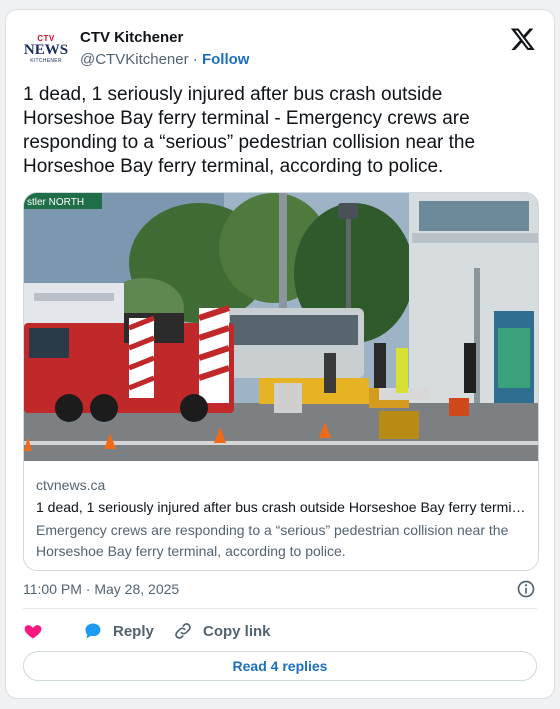 Image resolution: width=560 pixels, height=709 pixels. What do you see at coordinates (526, 589) in the screenshot?
I see `info-icon` at bounding box center [526, 589].